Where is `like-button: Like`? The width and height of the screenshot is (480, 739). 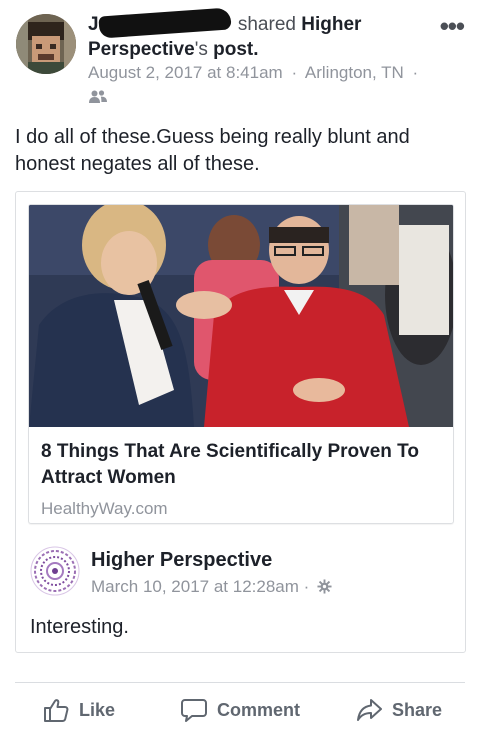 like-button: Like is located at coordinates (78, 710).